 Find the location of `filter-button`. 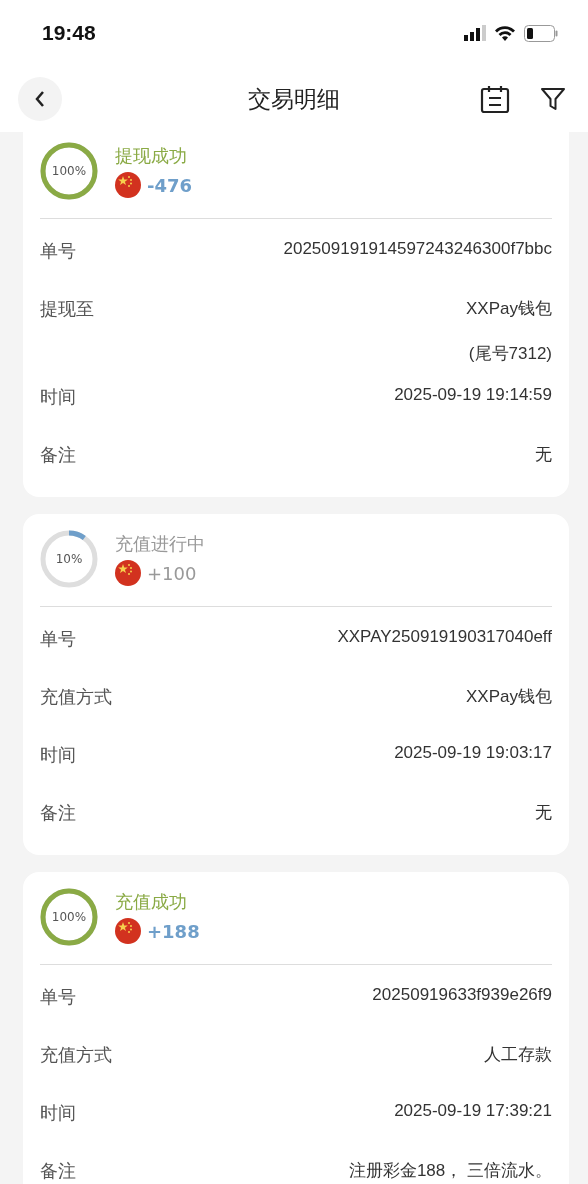

filter-button is located at coordinates (553, 99).